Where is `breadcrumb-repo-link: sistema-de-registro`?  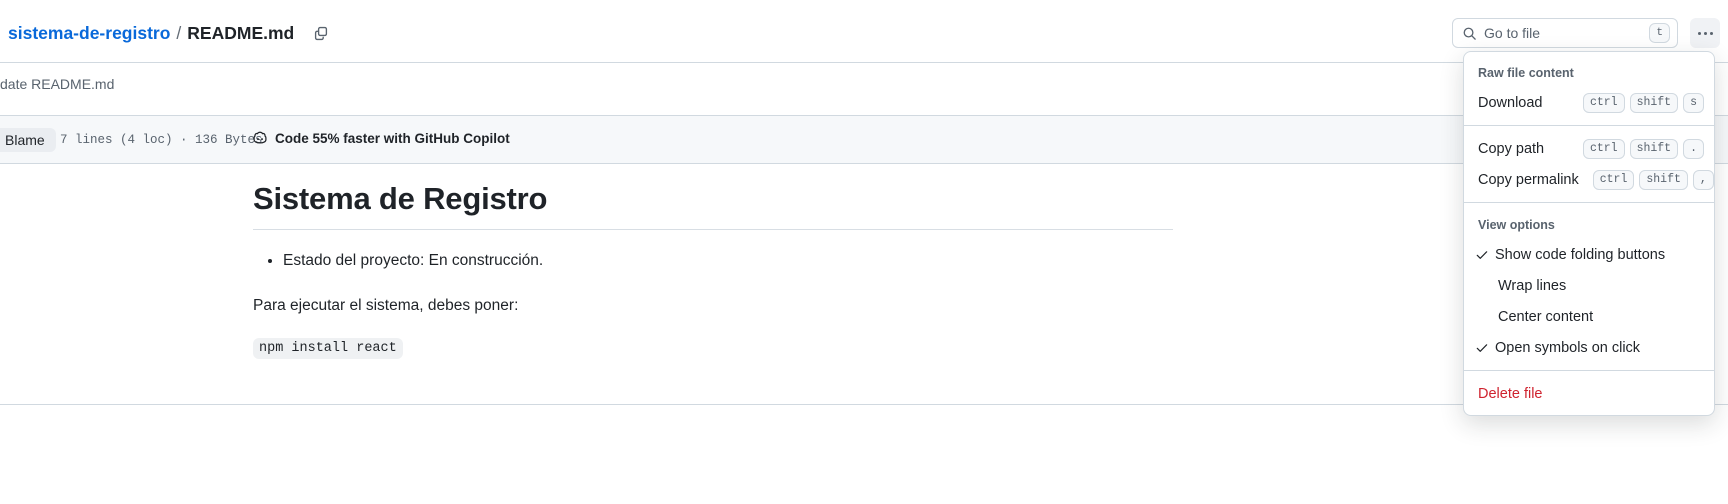
breadcrumb-repo-link: sistema-de-registro is located at coordinates (89, 33).